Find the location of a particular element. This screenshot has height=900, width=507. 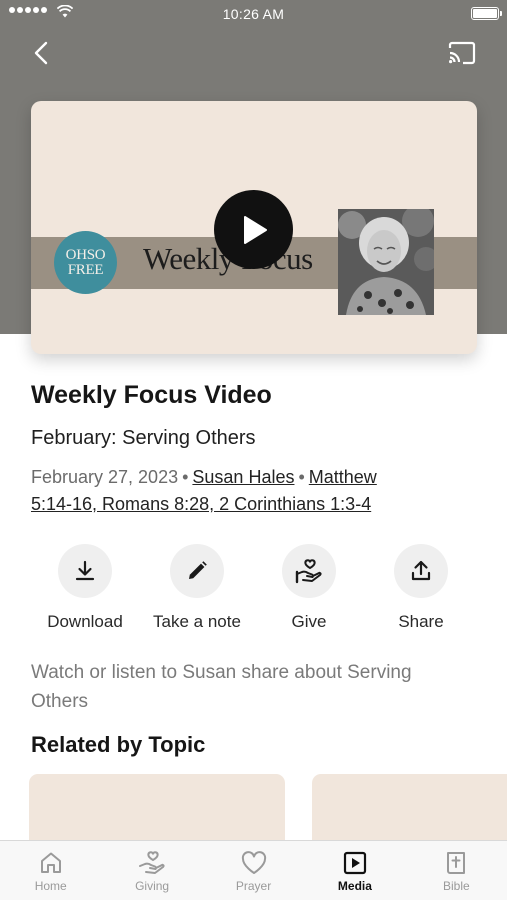

back-button is located at coordinates (41, 53).